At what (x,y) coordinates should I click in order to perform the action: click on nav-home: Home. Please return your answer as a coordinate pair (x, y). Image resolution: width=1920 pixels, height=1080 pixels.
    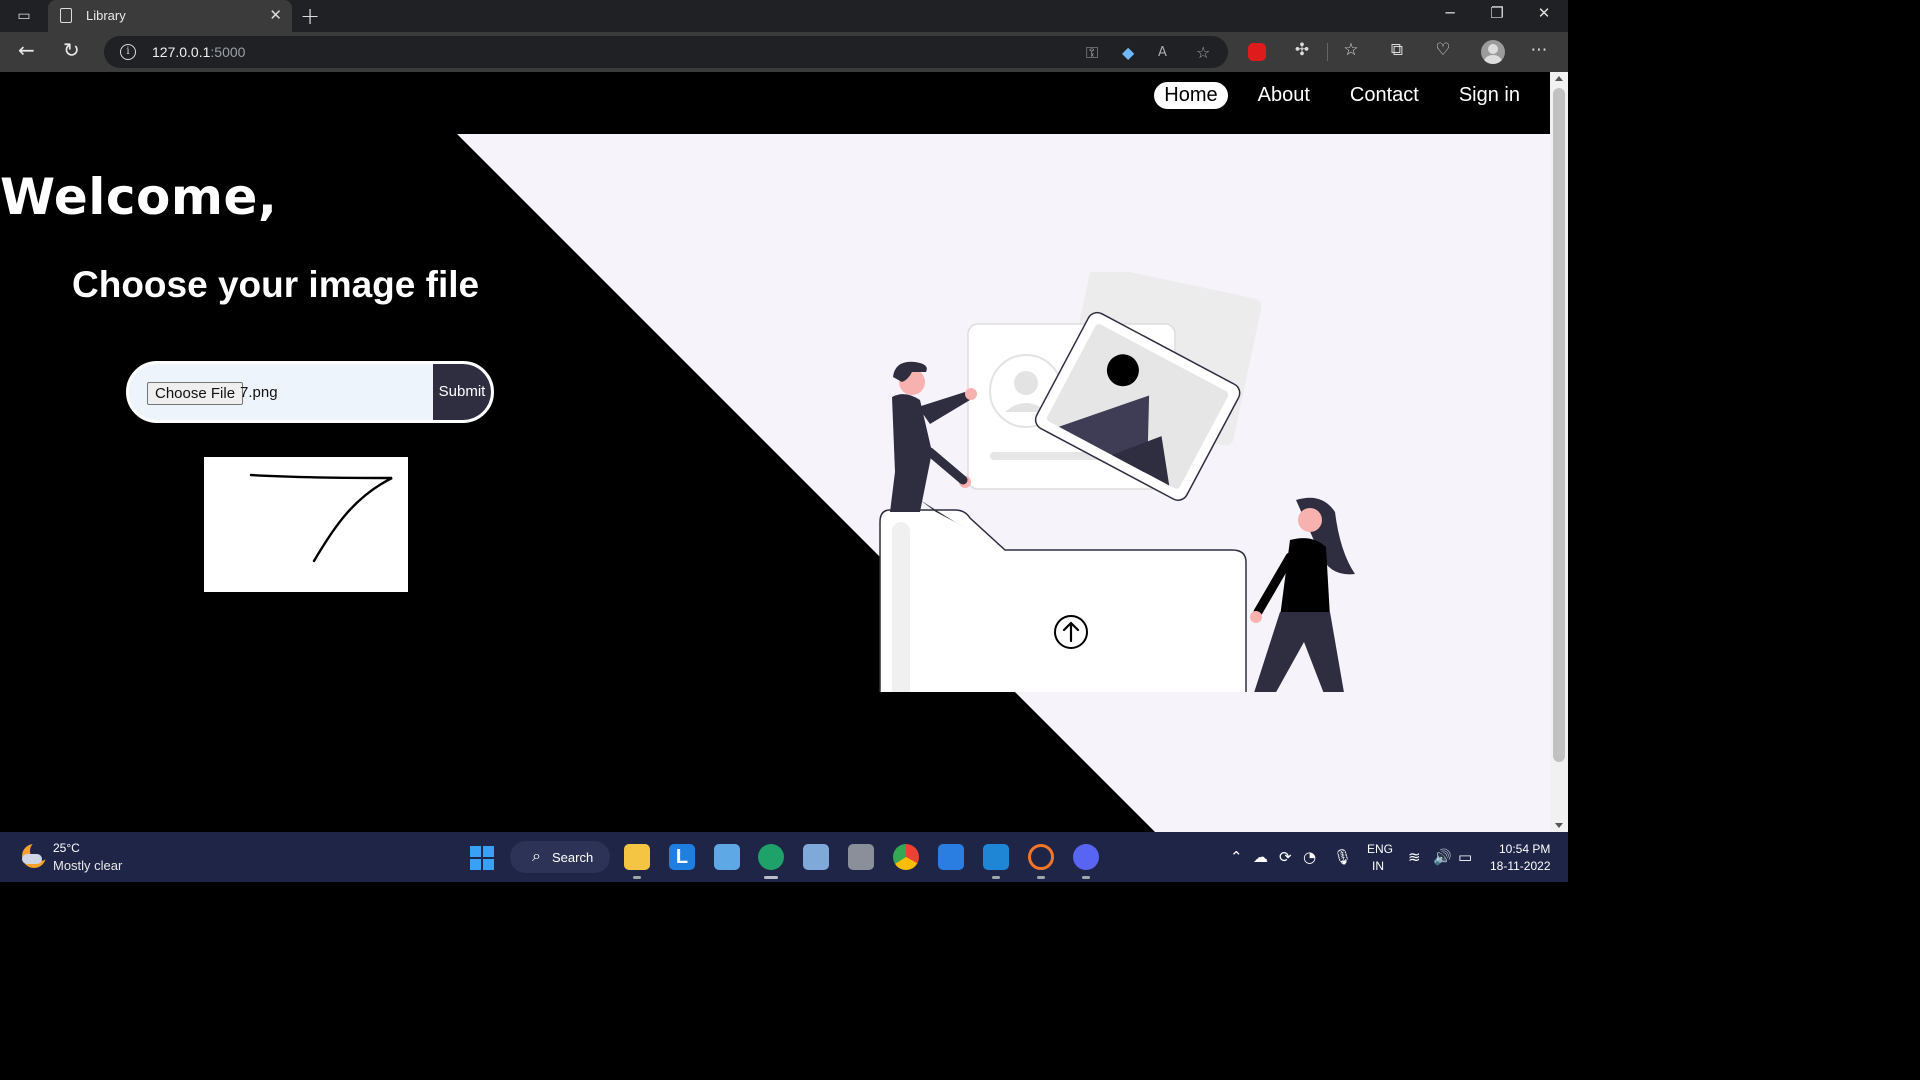
    Looking at the image, I should click on (1191, 95).